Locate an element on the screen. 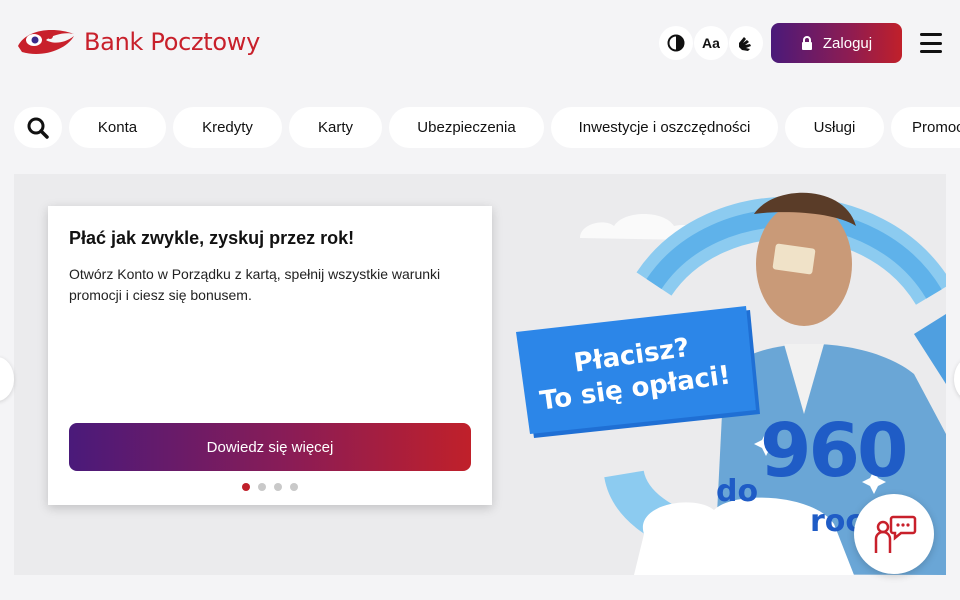 Image resolution: width=960 pixels, height=600 pixels. chat-support-button is located at coordinates (894, 534).